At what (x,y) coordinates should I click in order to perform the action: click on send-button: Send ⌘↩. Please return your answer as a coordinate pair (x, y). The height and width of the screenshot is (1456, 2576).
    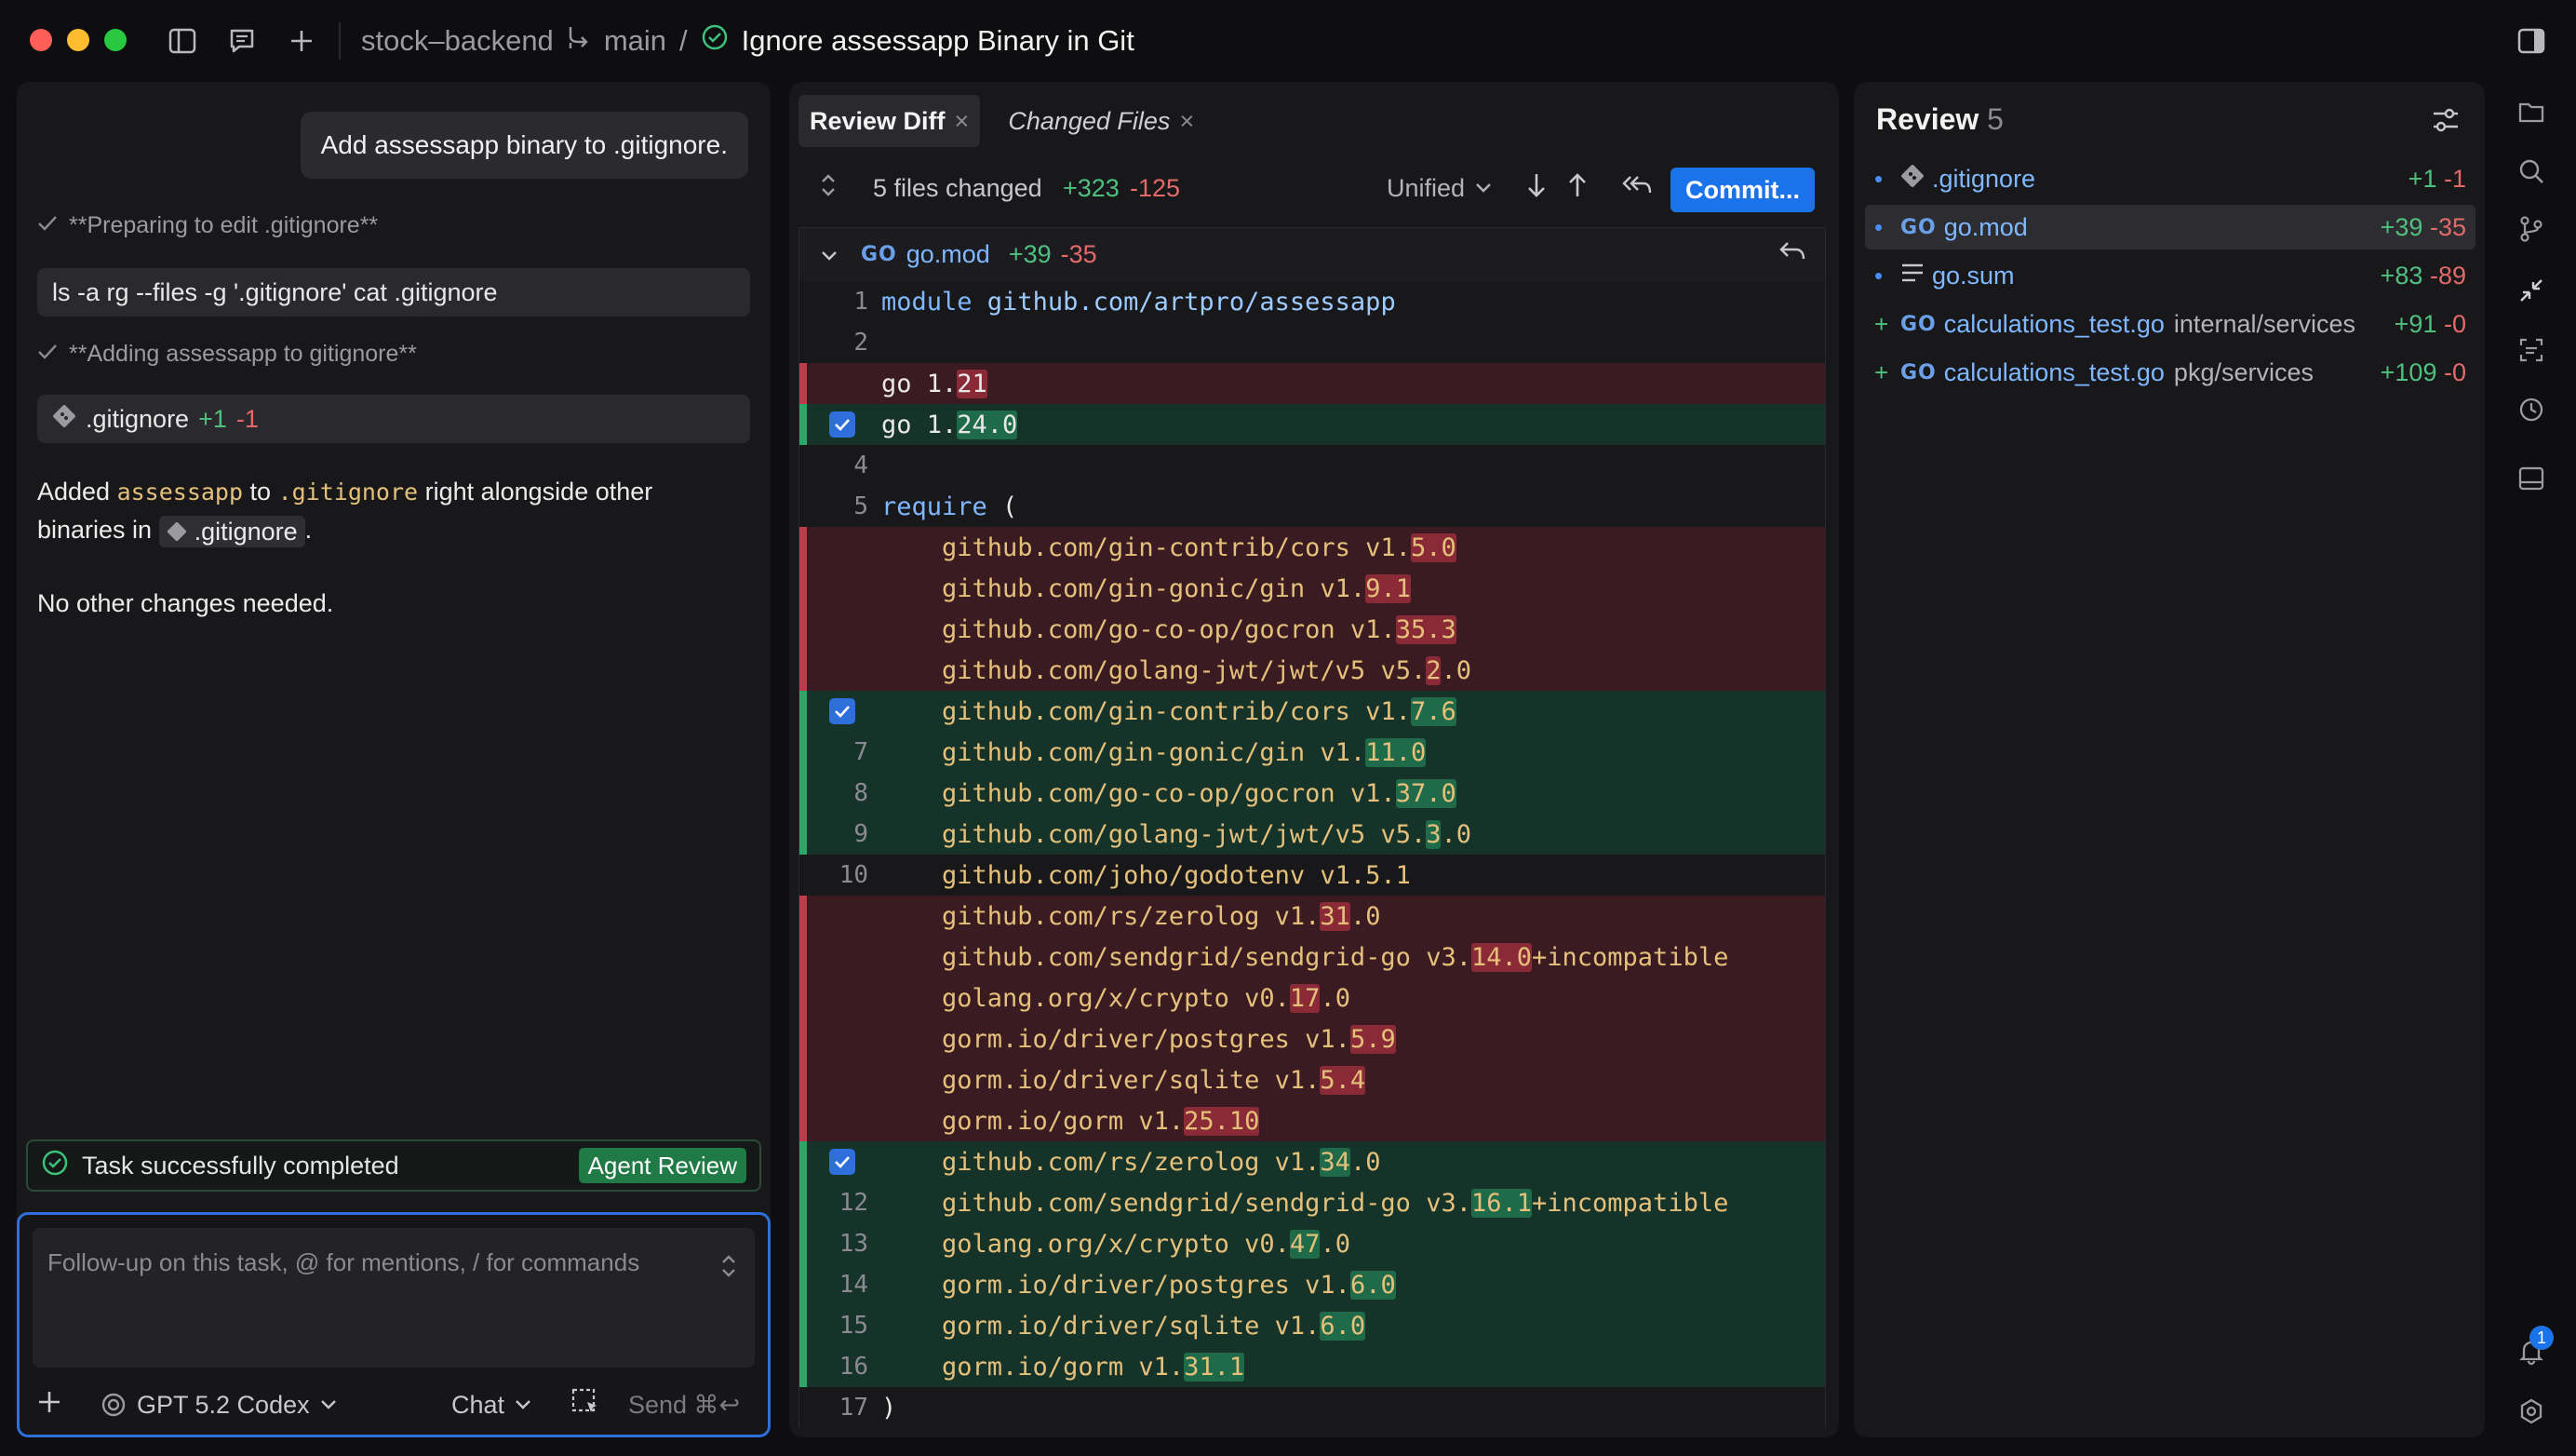
    Looking at the image, I should click on (684, 1405).